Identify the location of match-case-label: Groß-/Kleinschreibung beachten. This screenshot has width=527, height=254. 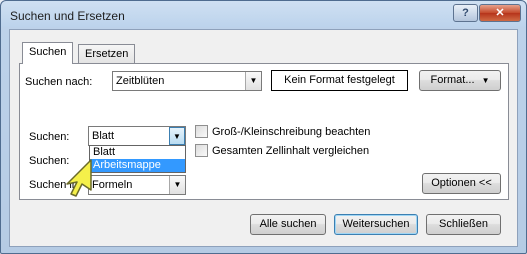
(291, 132).